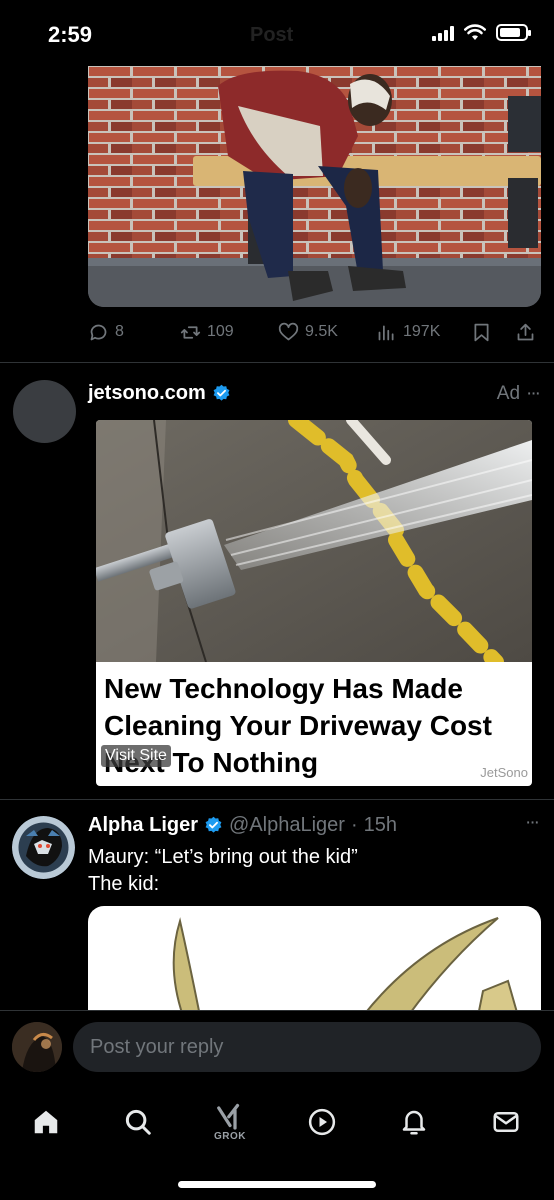 This screenshot has height=1200, width=554. I want to click on status-bar: 2:59 Post, so click(277, 33).